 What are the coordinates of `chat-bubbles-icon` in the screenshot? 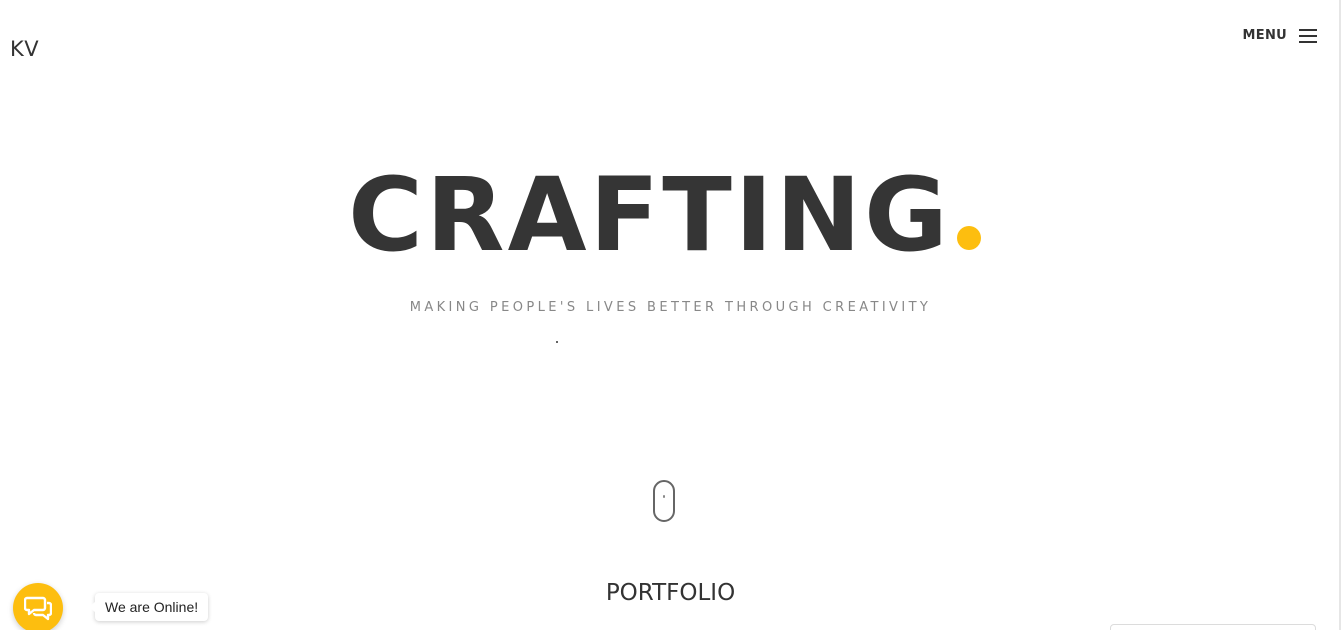 It's located at (38, 608).